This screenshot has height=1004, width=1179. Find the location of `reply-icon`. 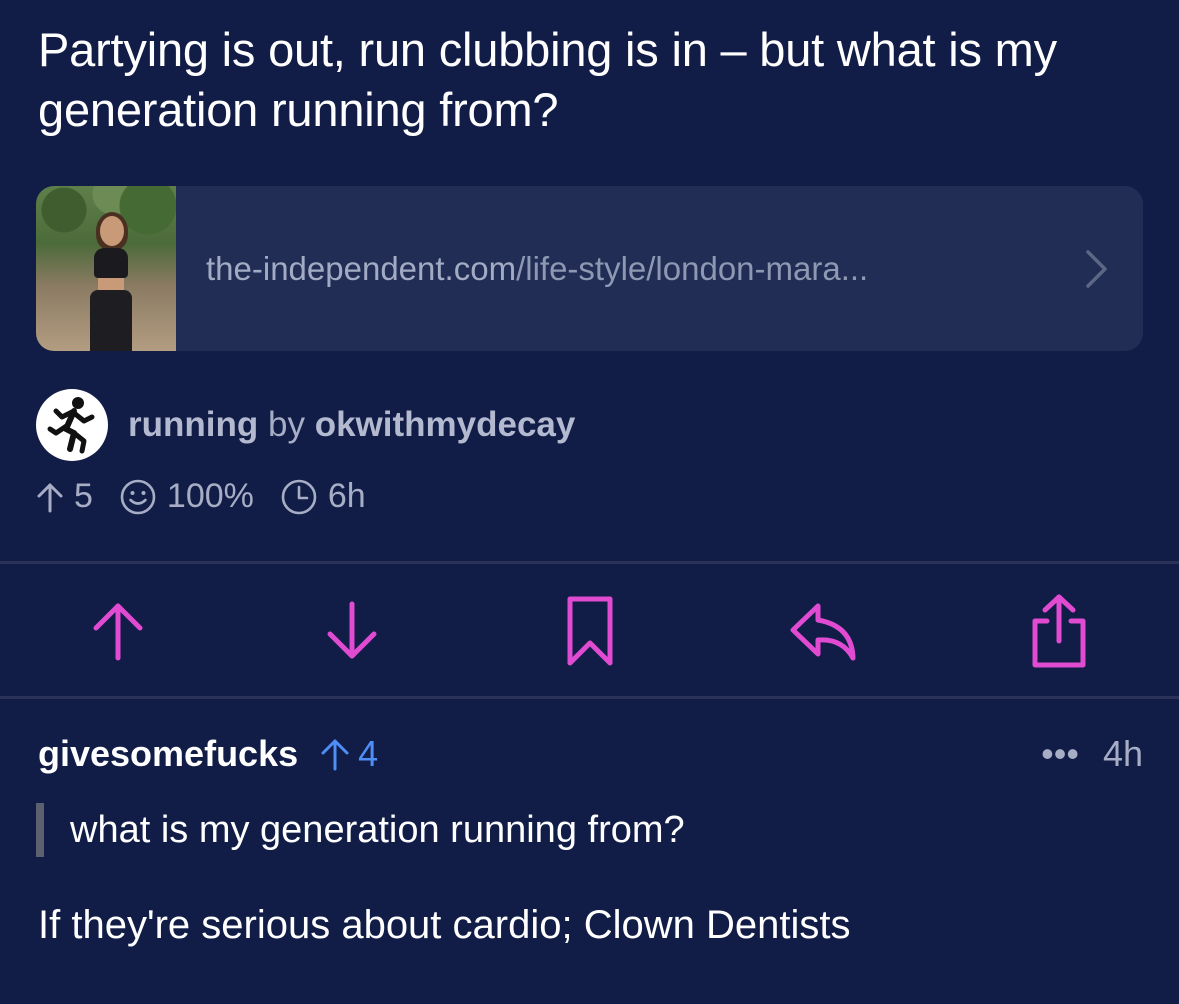

reply-icon is located at coordinates (823, 632).